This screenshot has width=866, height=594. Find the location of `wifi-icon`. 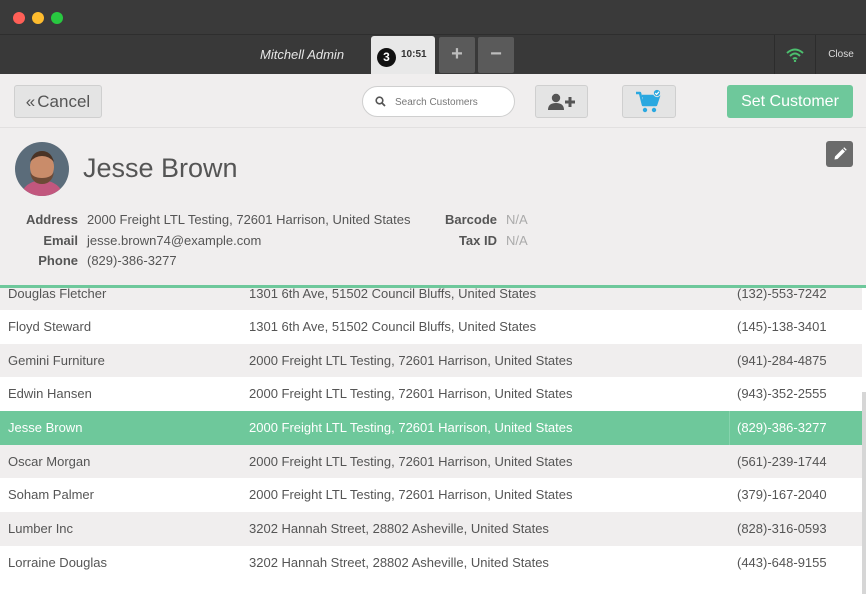

wifi-icon is located at coordinates (794, 55).